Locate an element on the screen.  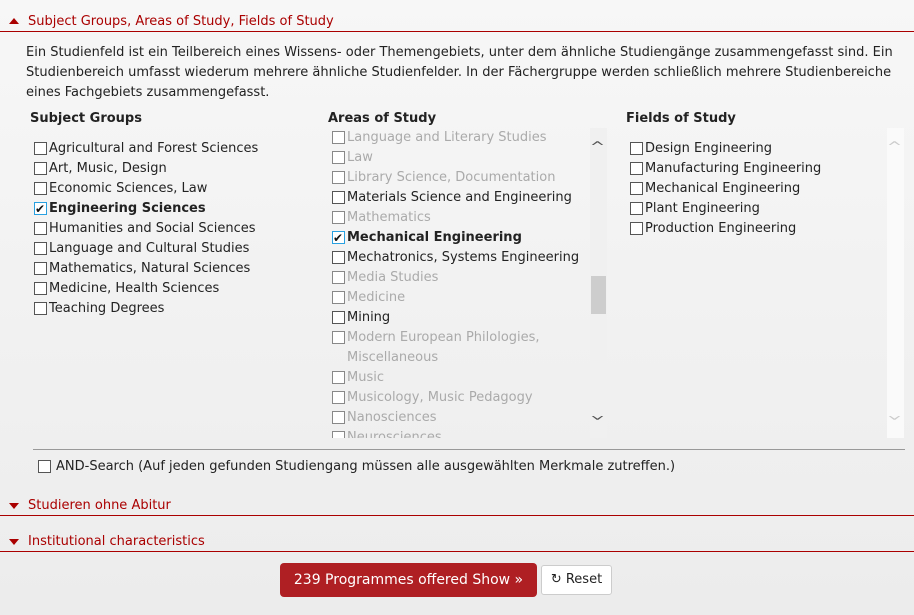
list-item: Mechatronics, Systems Engineering is located at coordinates (460, 258).